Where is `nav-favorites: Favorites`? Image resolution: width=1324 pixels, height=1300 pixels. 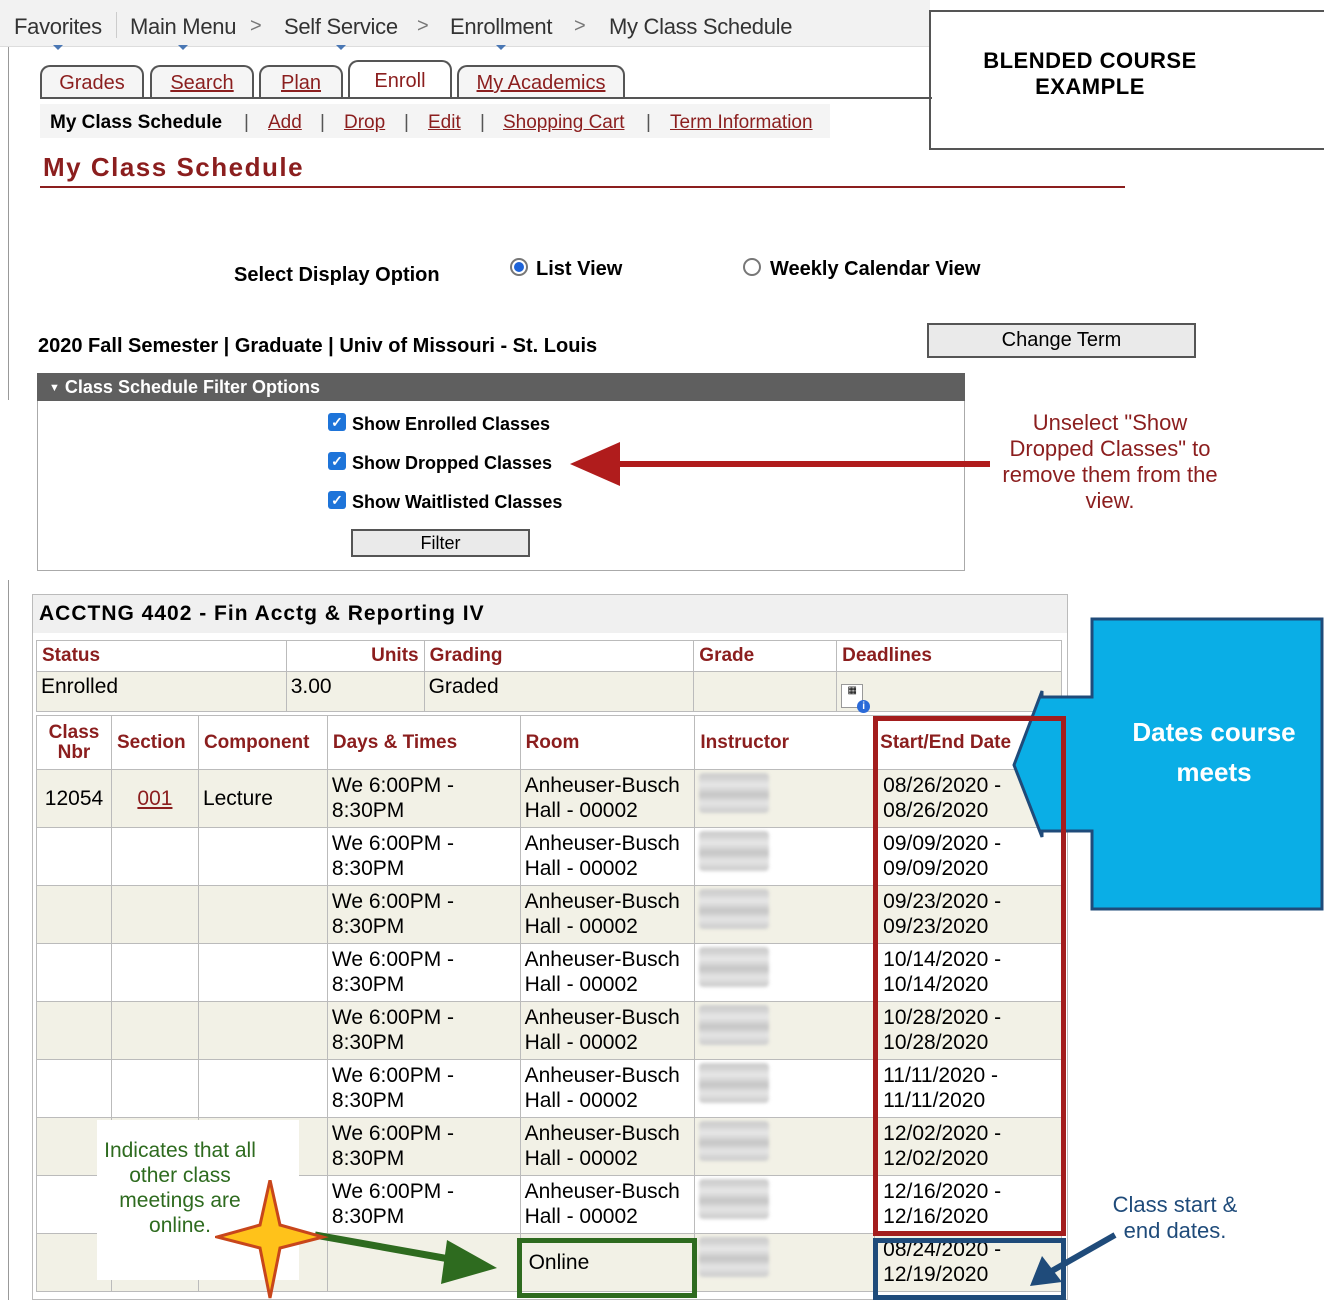
nav-favorites: Favorites is located at coordinates (58, 32).